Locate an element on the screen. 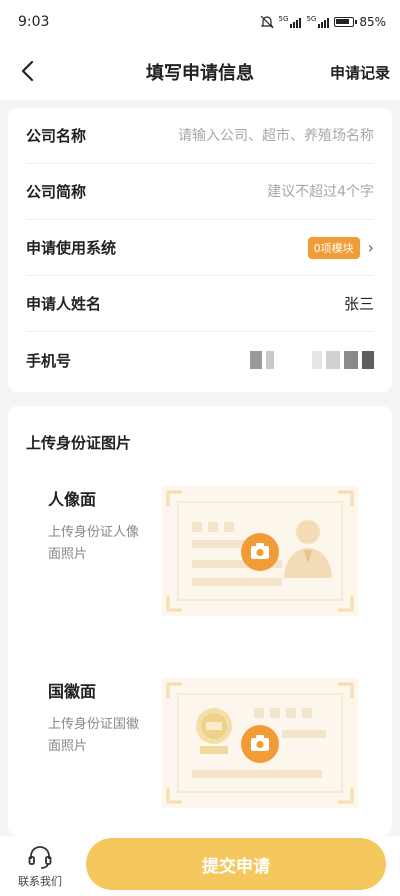 Image resolution: width=400 pixels, height=896 pixels. company-name-input is located at coordinates (254, 135).